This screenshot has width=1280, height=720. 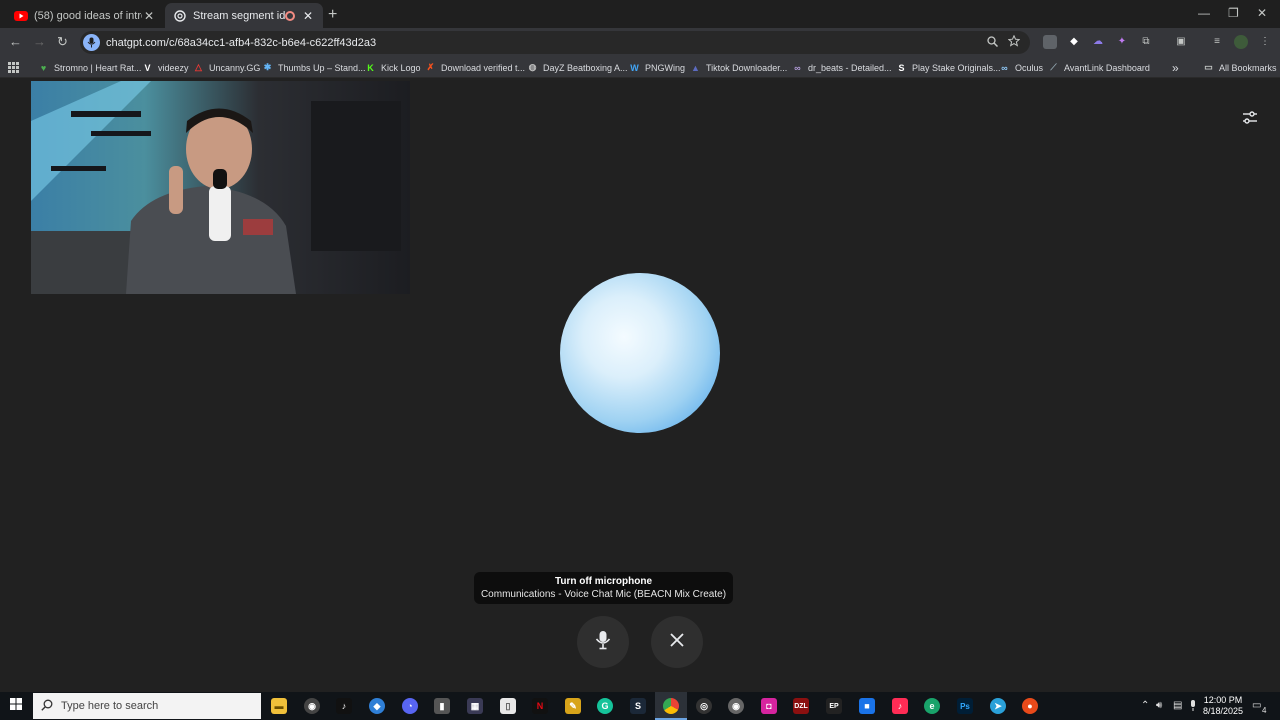 What do you see at coordinates (1014, 42) in the screenshot?
I see `bookmark-star-icon` at bounding box center [1014, 42].